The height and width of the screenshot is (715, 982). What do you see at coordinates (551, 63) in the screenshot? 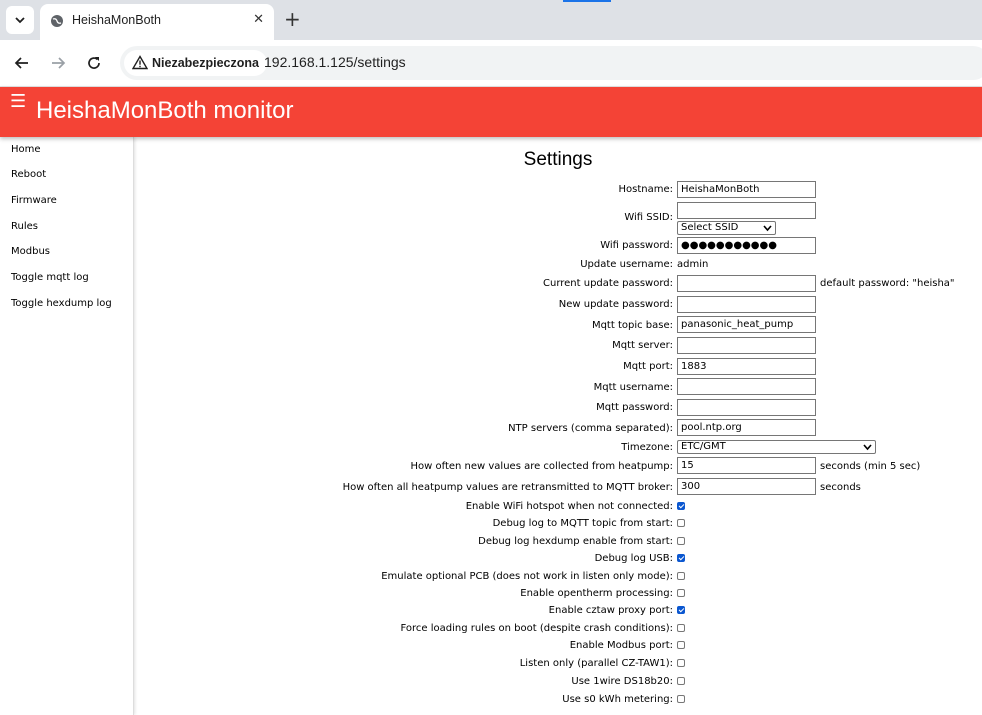
I see `address-bar: Niezabezpieczona 192.168.1.125/settings` at bounding box center [551, 63].